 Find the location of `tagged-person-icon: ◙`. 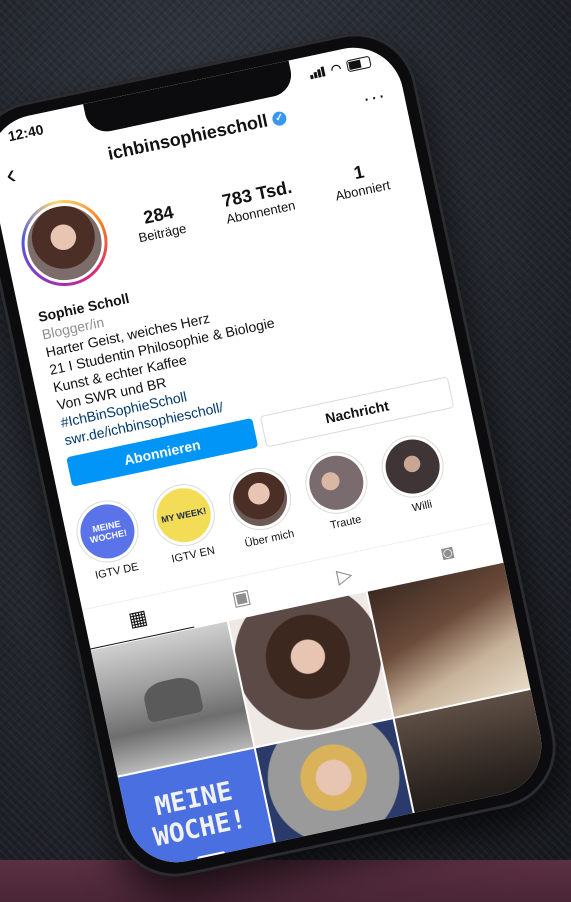

tagged-person-icon: ◙ is located at coordinates (447, 552).